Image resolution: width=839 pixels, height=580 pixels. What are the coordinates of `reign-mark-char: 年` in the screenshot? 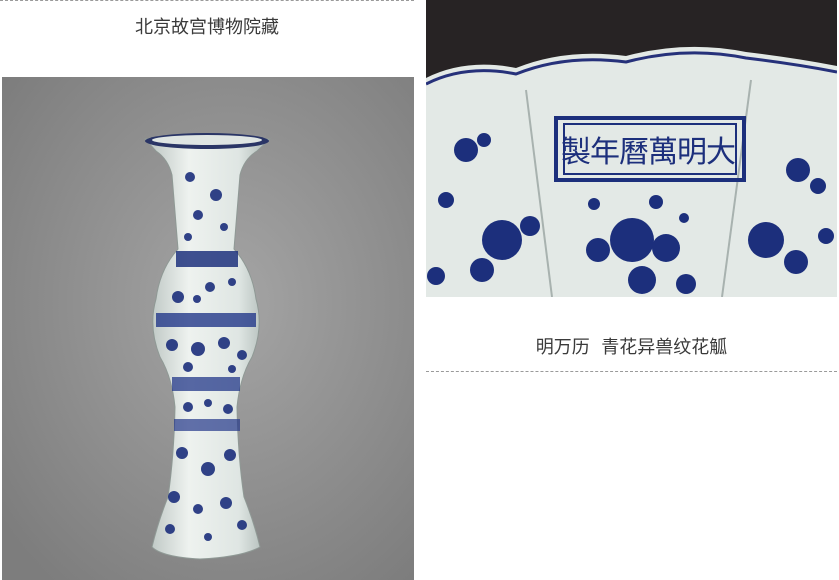 It's located at (605, 152).